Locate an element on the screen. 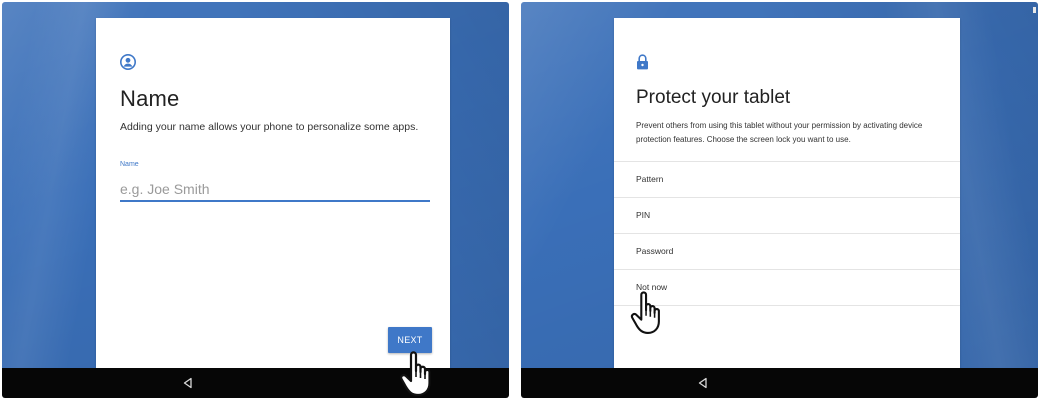  page-title: Protect your tablet is located at coordinates (713, 97).